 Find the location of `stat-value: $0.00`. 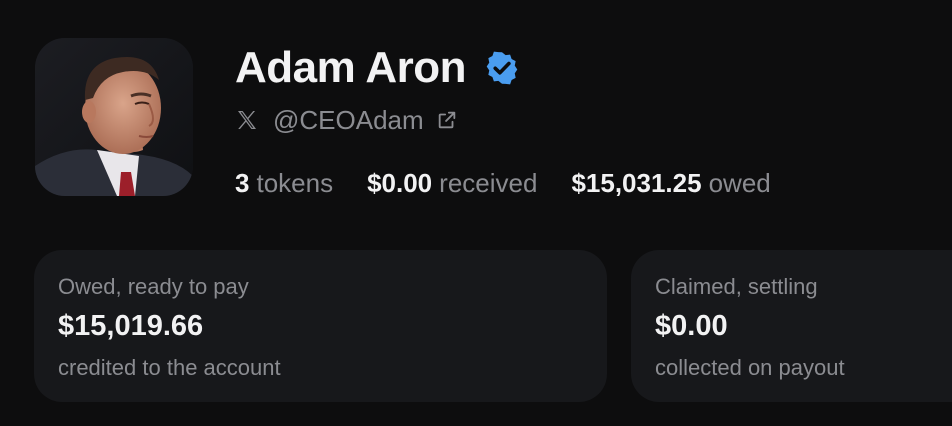

stat-value: $0.00 is located at coordinates (400, 182).